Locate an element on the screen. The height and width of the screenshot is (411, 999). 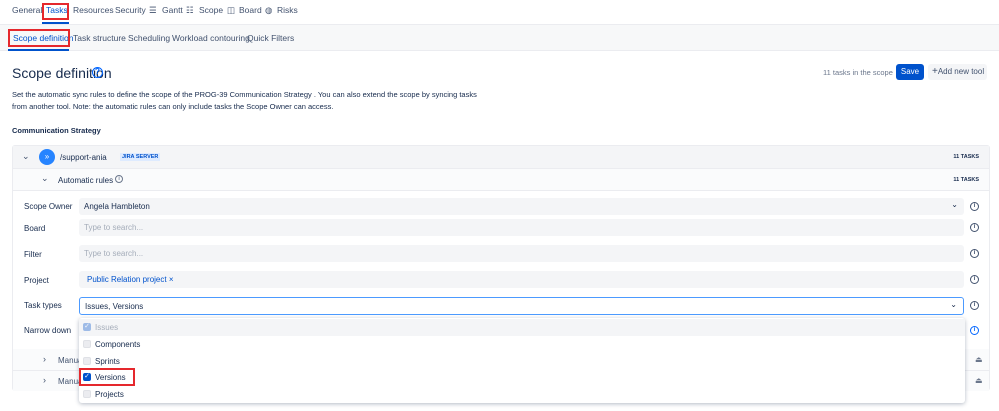
tasks-count: 11 tasks in the scope is located at coordinates (858, 72).